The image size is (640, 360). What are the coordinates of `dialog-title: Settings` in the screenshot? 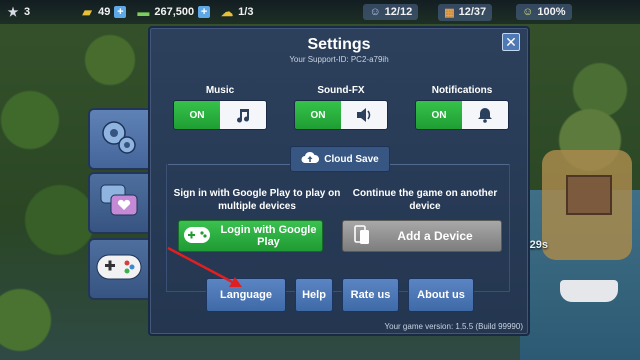 It's located at (339, 44).